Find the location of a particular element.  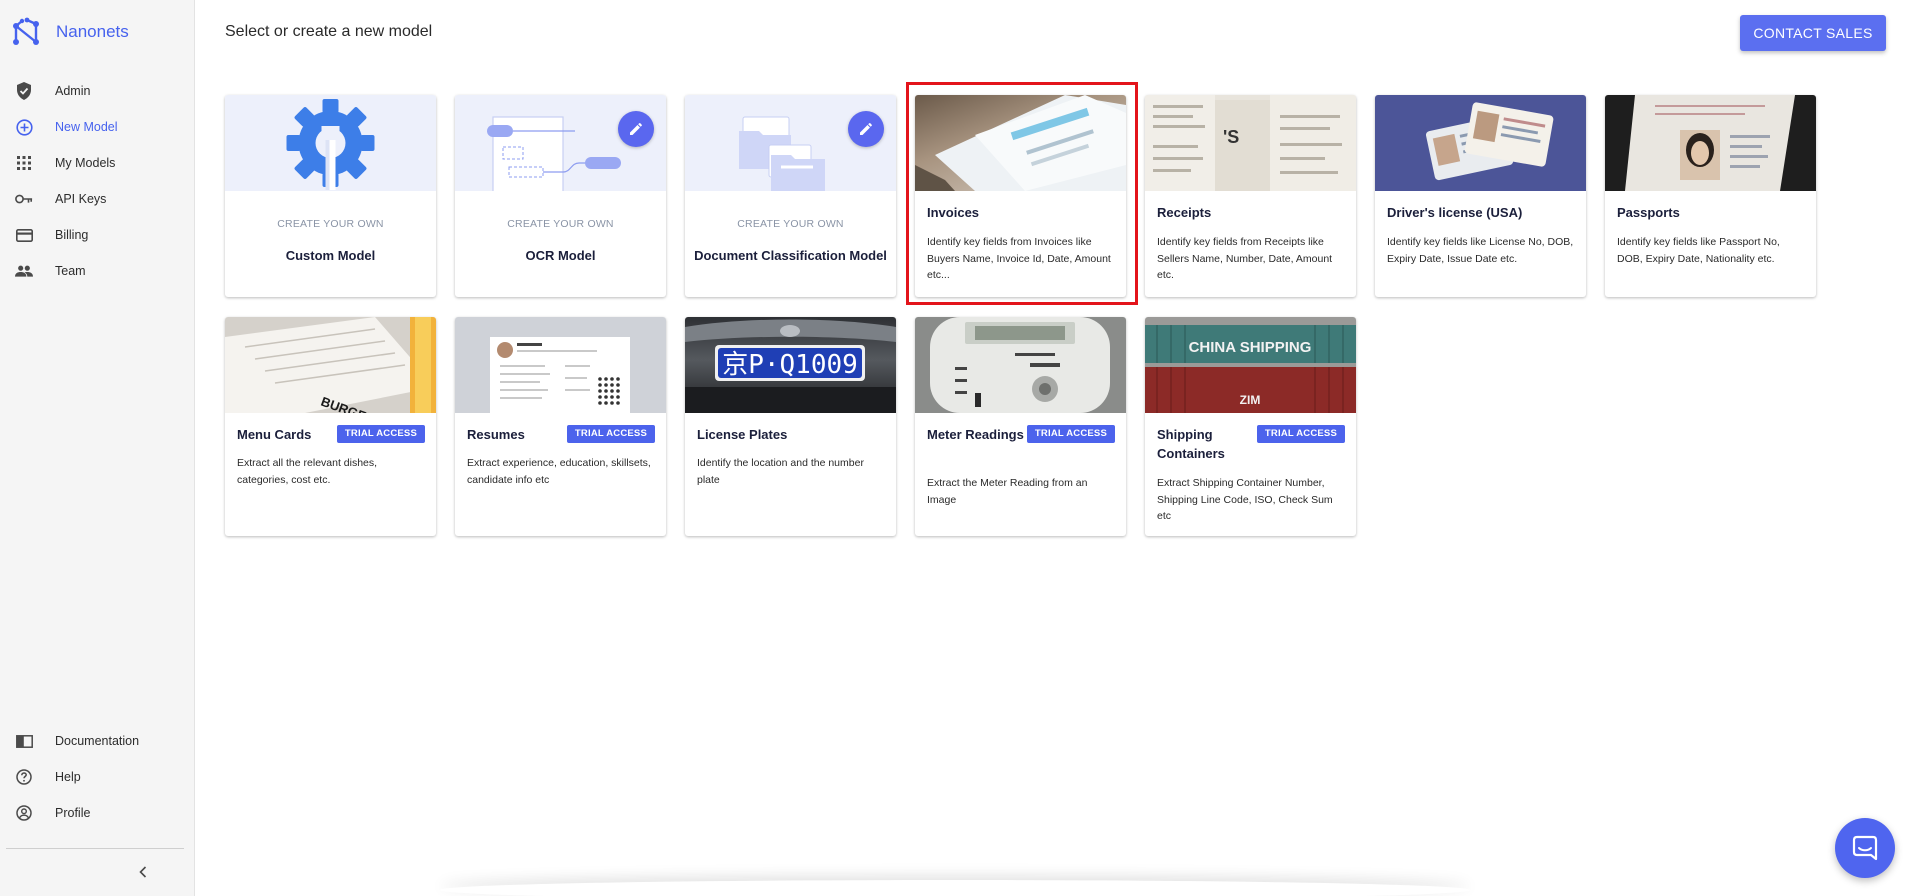

card-title: Receipts is located at coordinates (1184, 212).